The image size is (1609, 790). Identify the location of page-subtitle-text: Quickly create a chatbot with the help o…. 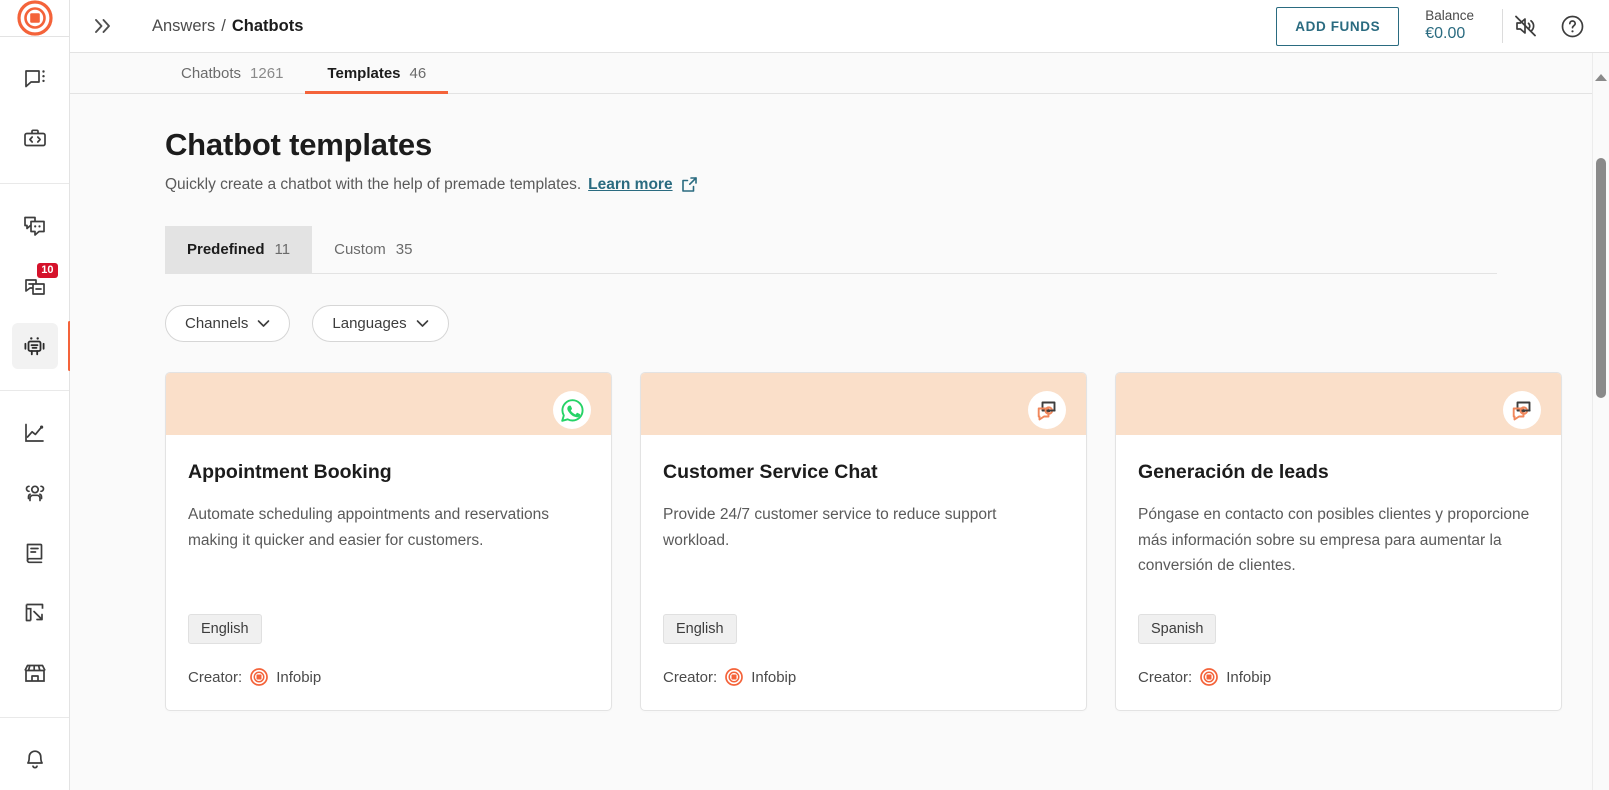
(373, 184).